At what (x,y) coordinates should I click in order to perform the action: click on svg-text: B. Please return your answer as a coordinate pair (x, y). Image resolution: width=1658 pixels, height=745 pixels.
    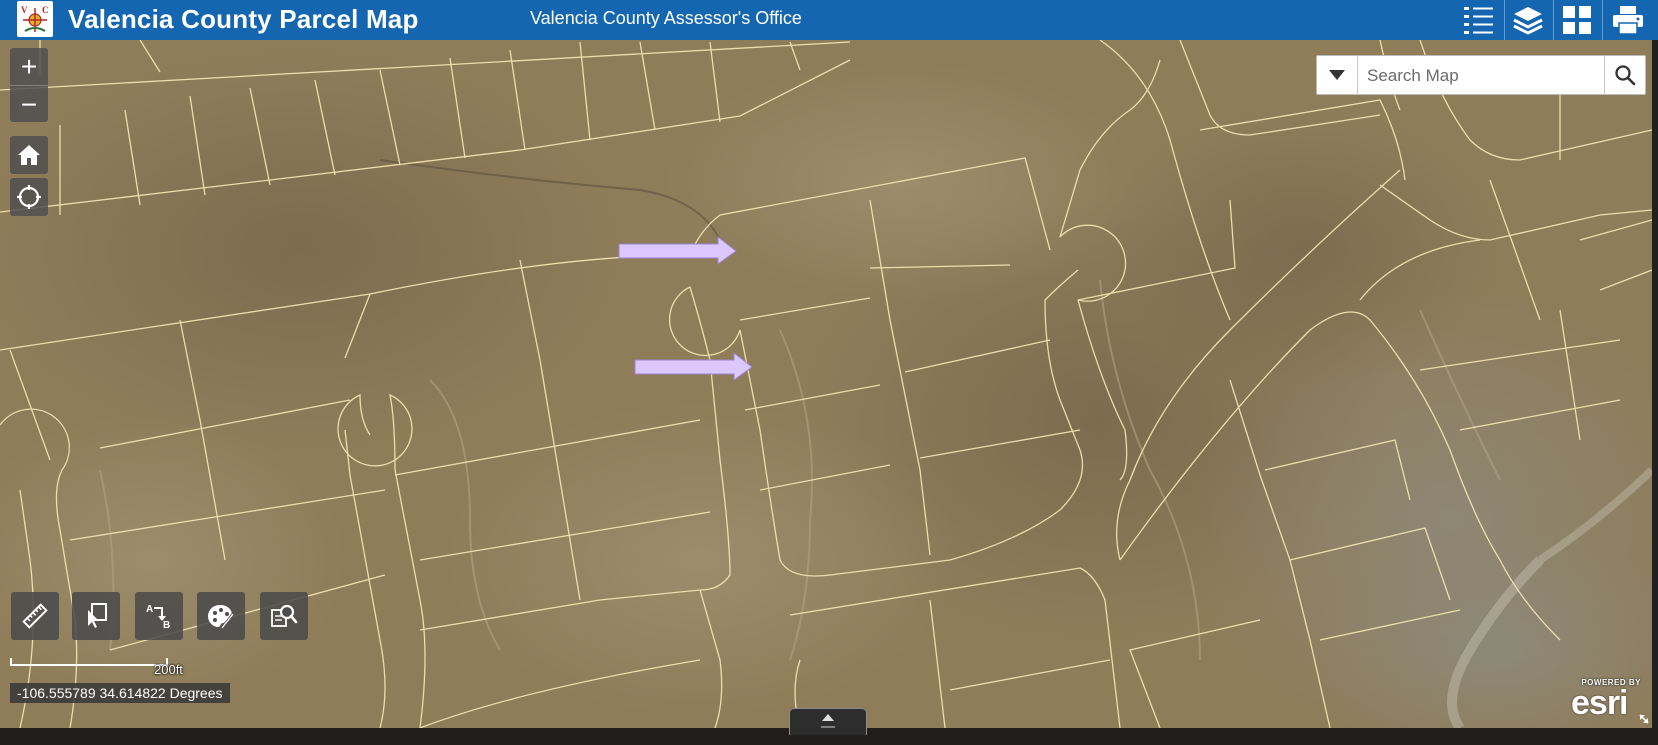
    Looking at the image, I should click on (166, 625).